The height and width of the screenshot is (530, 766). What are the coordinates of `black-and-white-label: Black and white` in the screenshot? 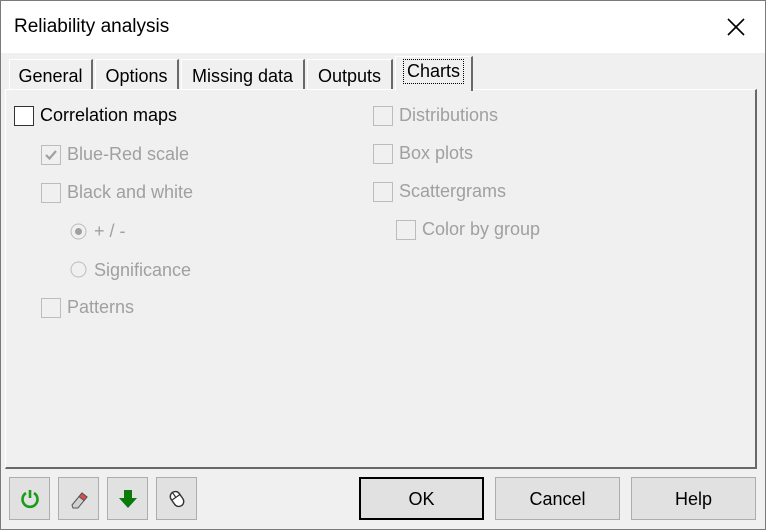 It's located at (130, 192).